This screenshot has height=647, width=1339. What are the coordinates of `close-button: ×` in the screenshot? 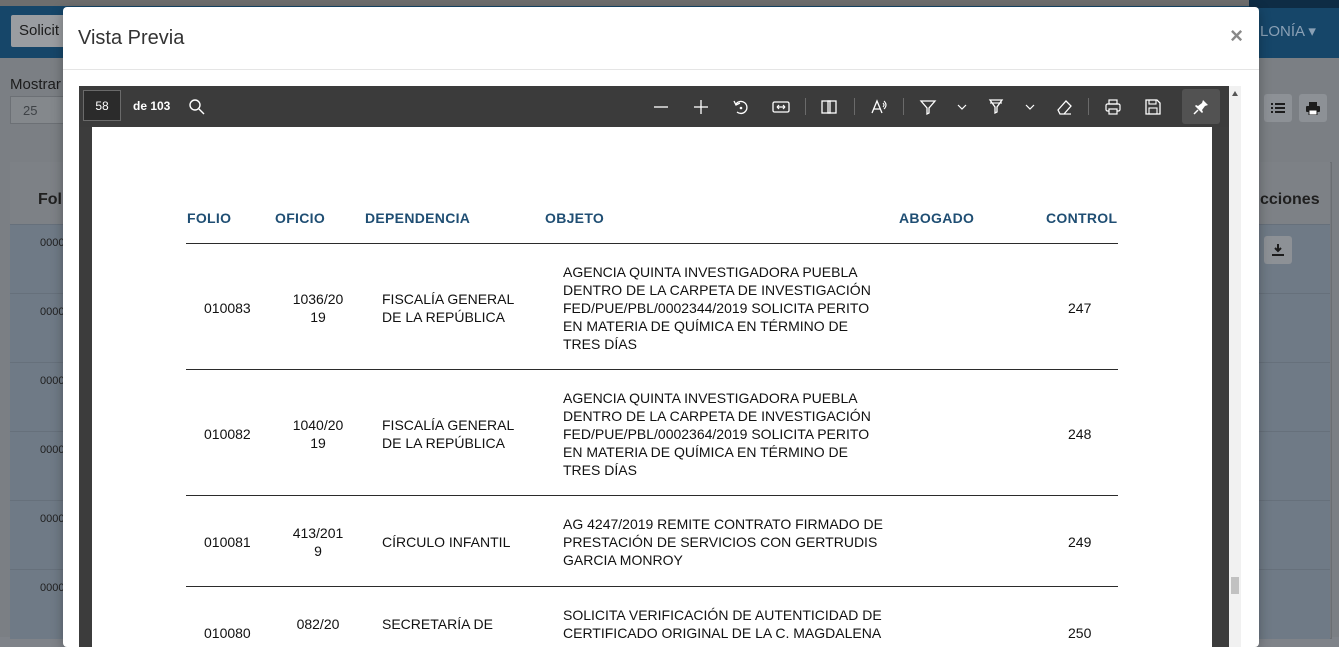 It's located at (1236, 36).